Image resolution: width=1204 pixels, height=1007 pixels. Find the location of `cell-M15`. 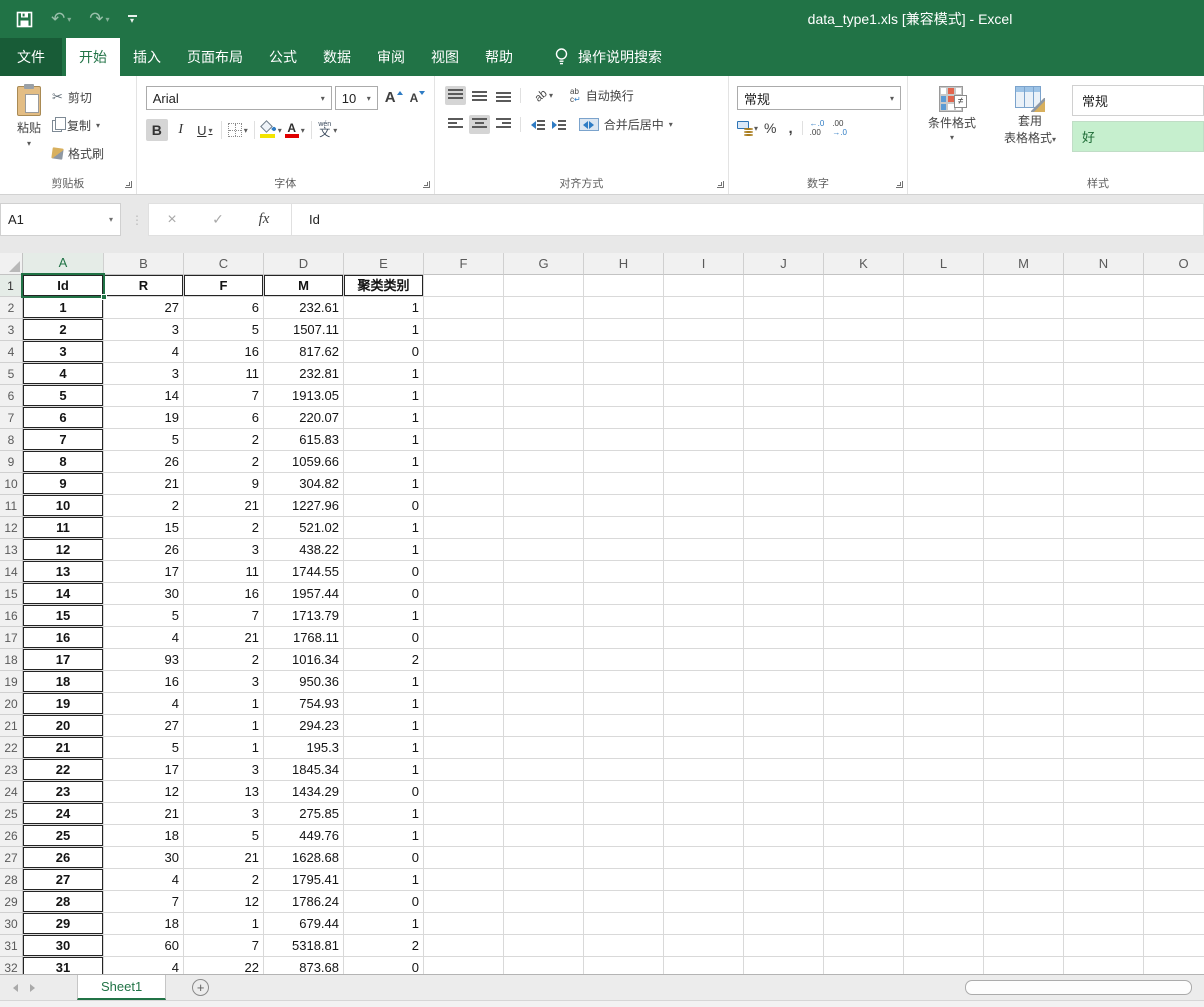

cell-M15 is located at coordinates (1024, 594).